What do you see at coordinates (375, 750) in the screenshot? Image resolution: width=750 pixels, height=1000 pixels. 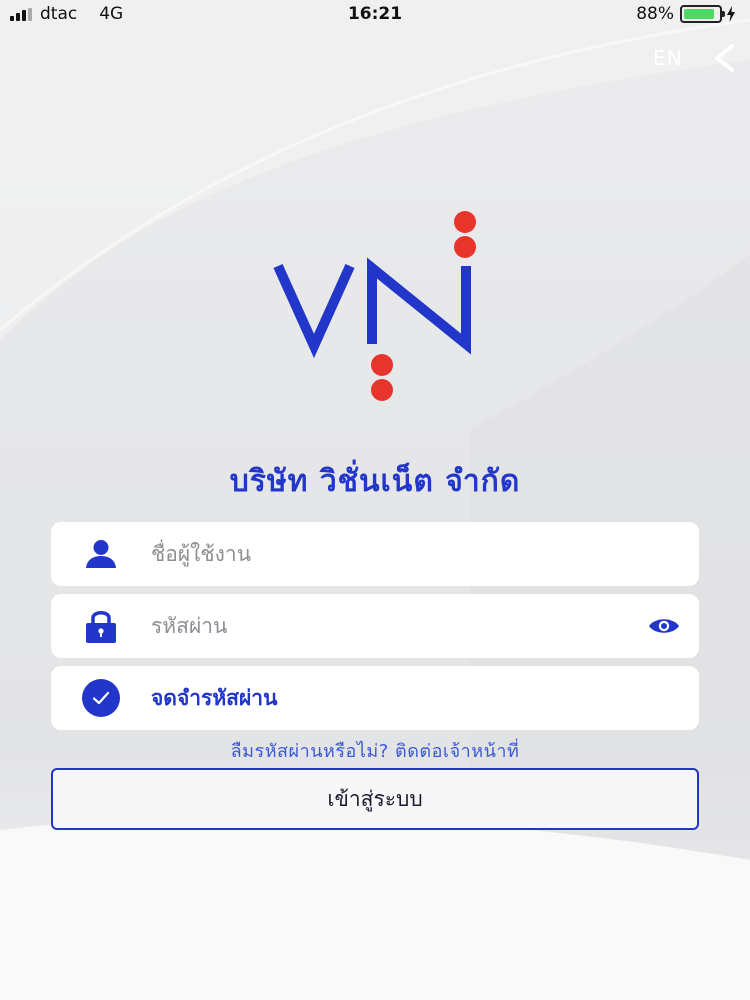 I see `forgot-password-link: ลืมรหัสผ่านหรือไม่? ติดต่อเจ้าหน้าที่` at bounding box center [375, 750].